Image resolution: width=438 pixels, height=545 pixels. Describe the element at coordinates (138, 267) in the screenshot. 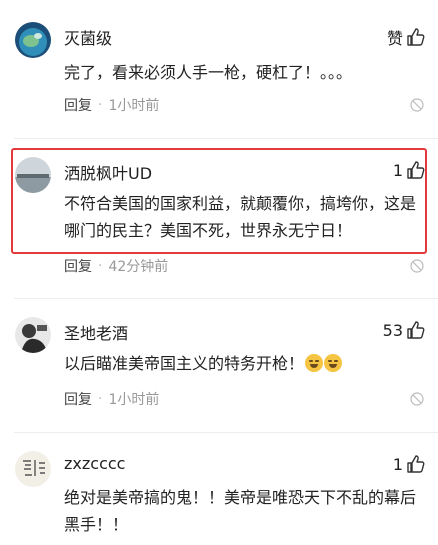

I see `timestamp: 42分钟前` at that location.